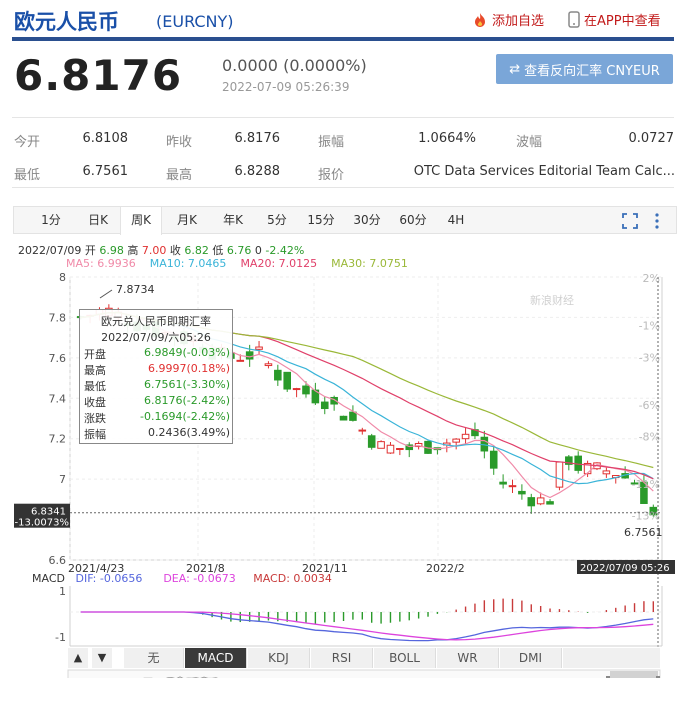 This screenshot has height=706, width=691. What do you see at coordinates (58, 358) in the screenshot?
I see `y-tick-label: 7.6` at bounding box center [58, 358].